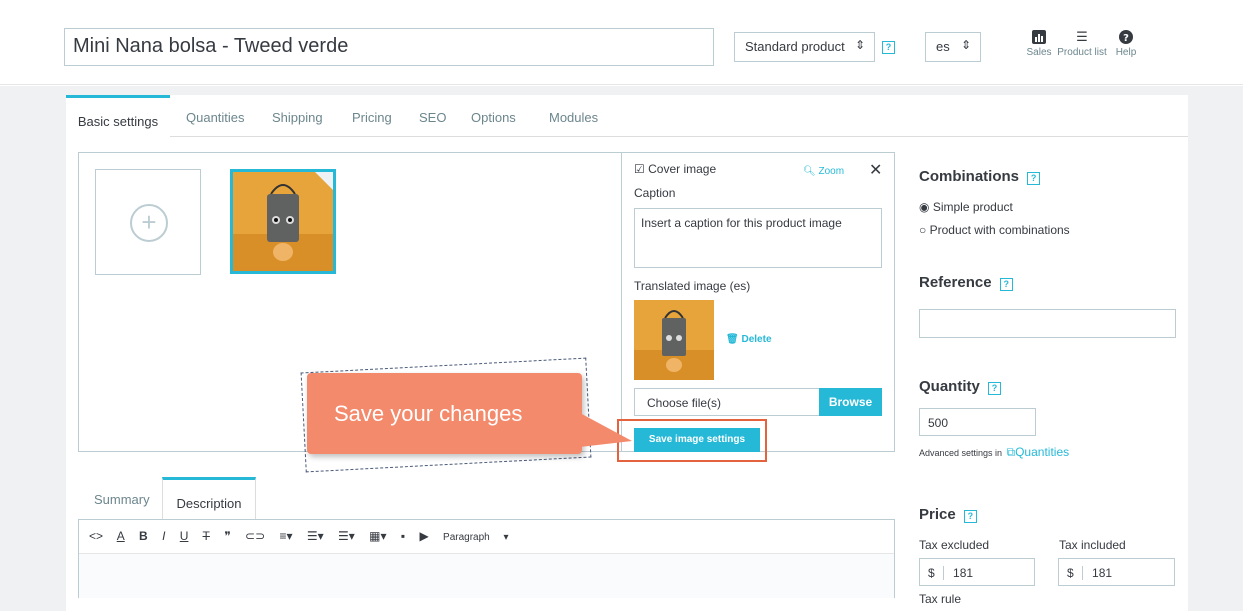 This screenshot has height=611, width=1243. I want to click on delete-image-link: 🗑︎ Delete, so click(749, 339).